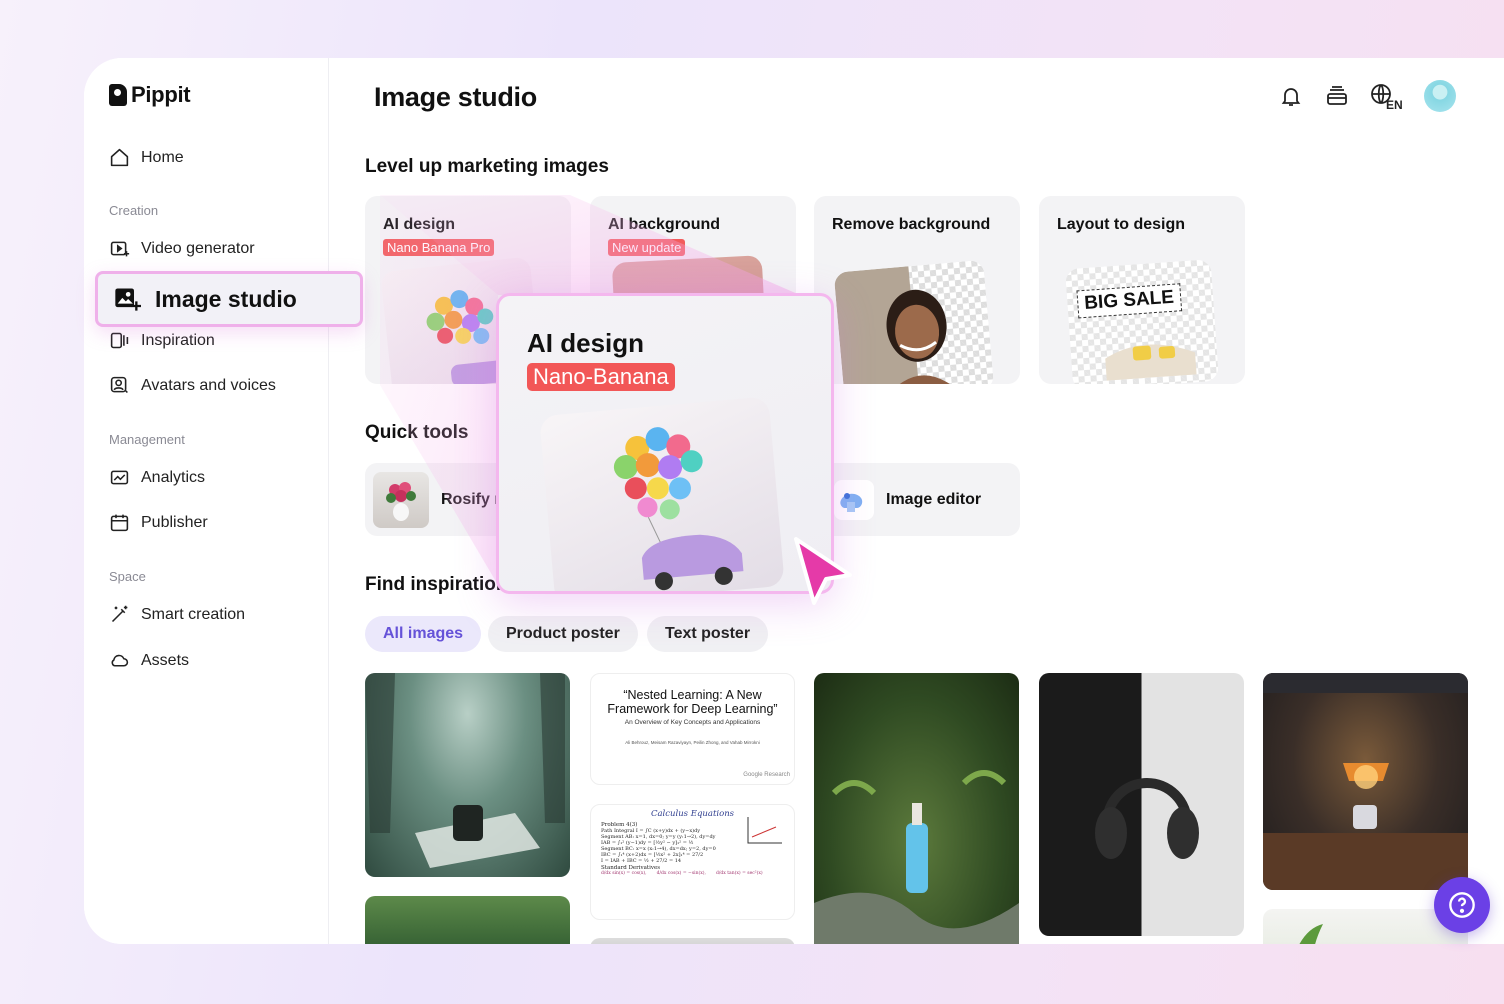 Image resolution: width=1504 pixels, height=1004 pixels. What do you see at coordinates (766, 775) in the screenshot?
I see `doc-footer: Google Research` at bounding box center [766, 775].